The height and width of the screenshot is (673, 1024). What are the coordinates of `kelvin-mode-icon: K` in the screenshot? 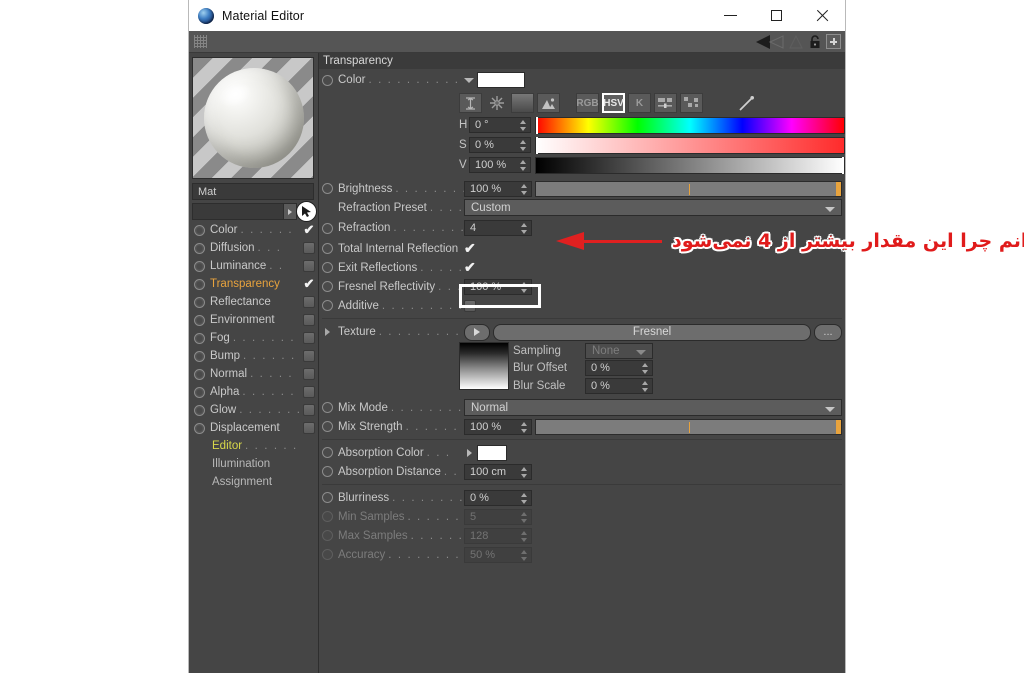 It's located at (639, 103).